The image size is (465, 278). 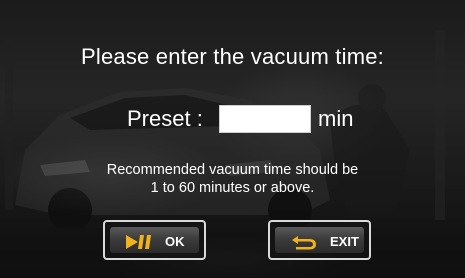 What do you see at coordinates (336, 118) in the screenshot?
I see `preset-unit-label: min` at bounding box center [336, 118].